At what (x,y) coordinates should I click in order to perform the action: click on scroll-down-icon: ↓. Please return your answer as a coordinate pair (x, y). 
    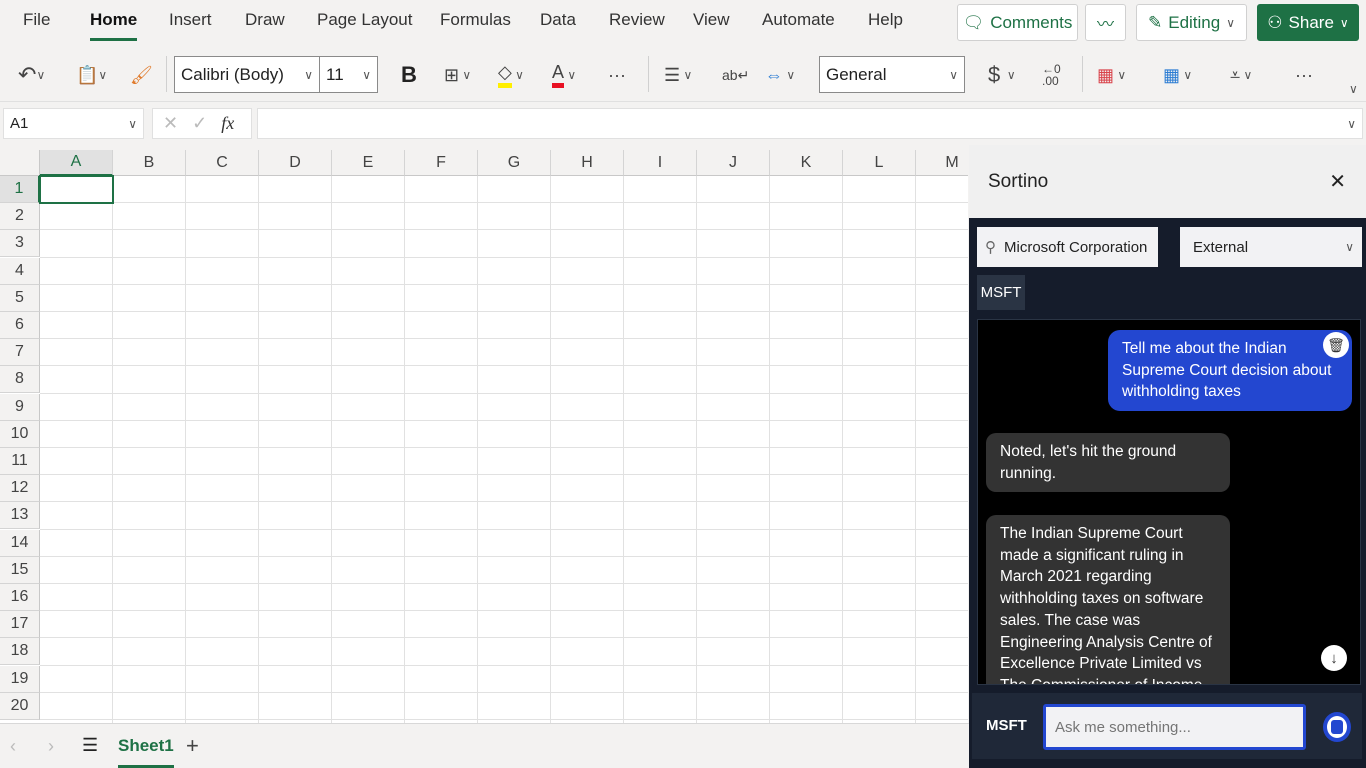
    Looking at the image, I should click on (1334, 658).